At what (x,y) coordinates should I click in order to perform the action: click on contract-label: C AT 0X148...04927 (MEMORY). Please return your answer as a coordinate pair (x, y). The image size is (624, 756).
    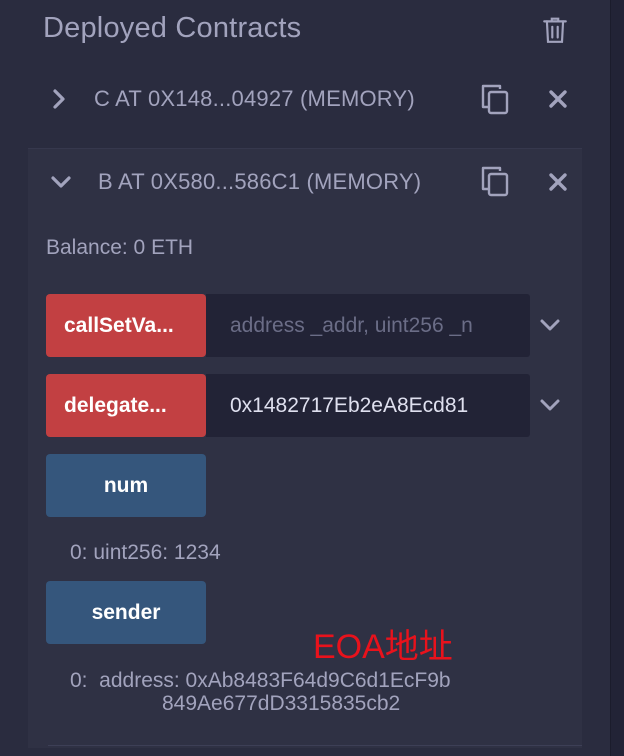
    Looking at the image, I should click on (254, 98).